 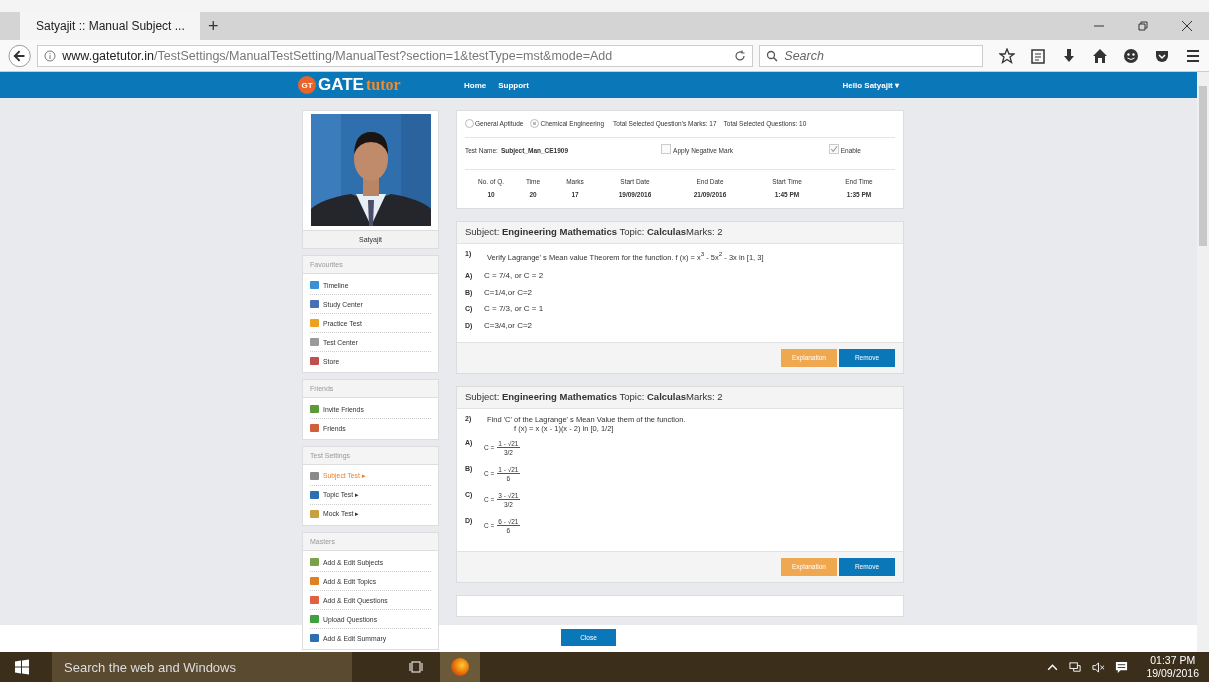 I want to click on option-text: C = 7/3, or C = 1, so click(x=514, y=309).